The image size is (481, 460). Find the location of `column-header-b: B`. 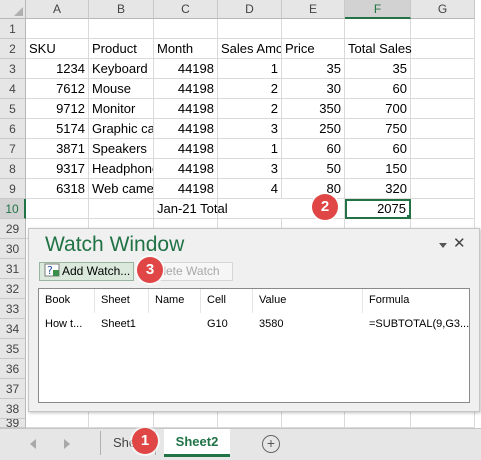

column-header-b: B is located at coordinates (121, 9).